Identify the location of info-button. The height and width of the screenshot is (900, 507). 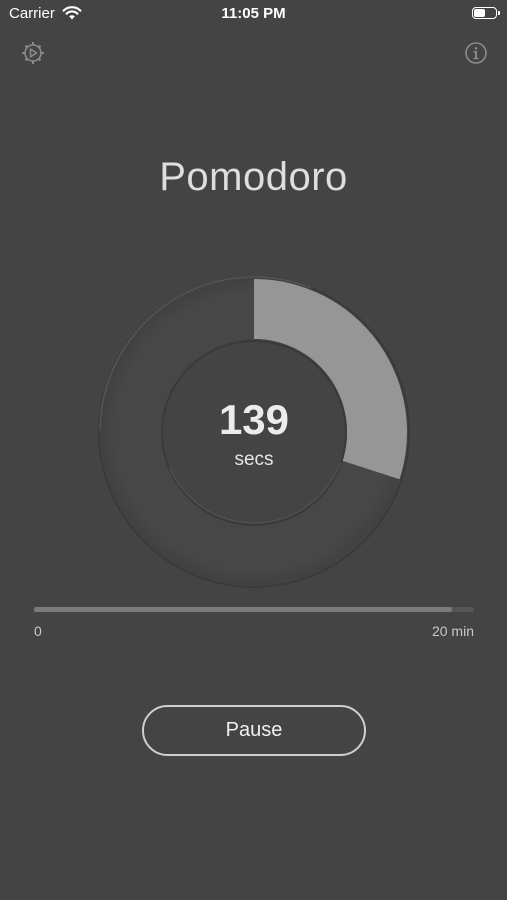
(476, 53).